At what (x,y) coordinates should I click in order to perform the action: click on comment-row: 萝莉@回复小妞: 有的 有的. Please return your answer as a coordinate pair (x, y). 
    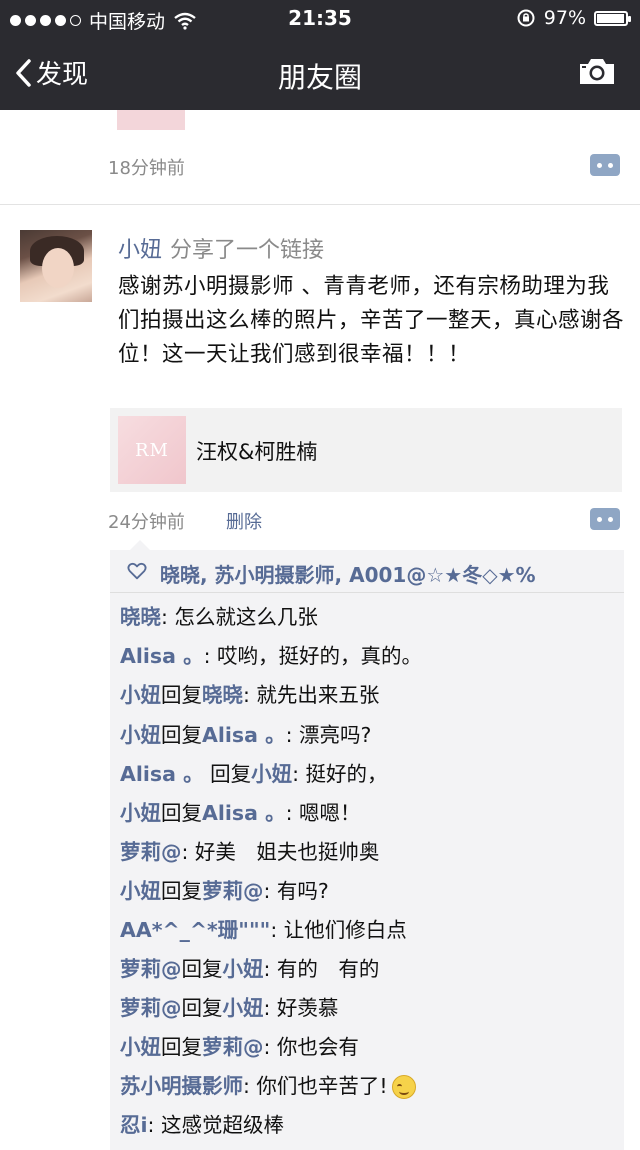
    Looking at the image, I should click on (249, 967).